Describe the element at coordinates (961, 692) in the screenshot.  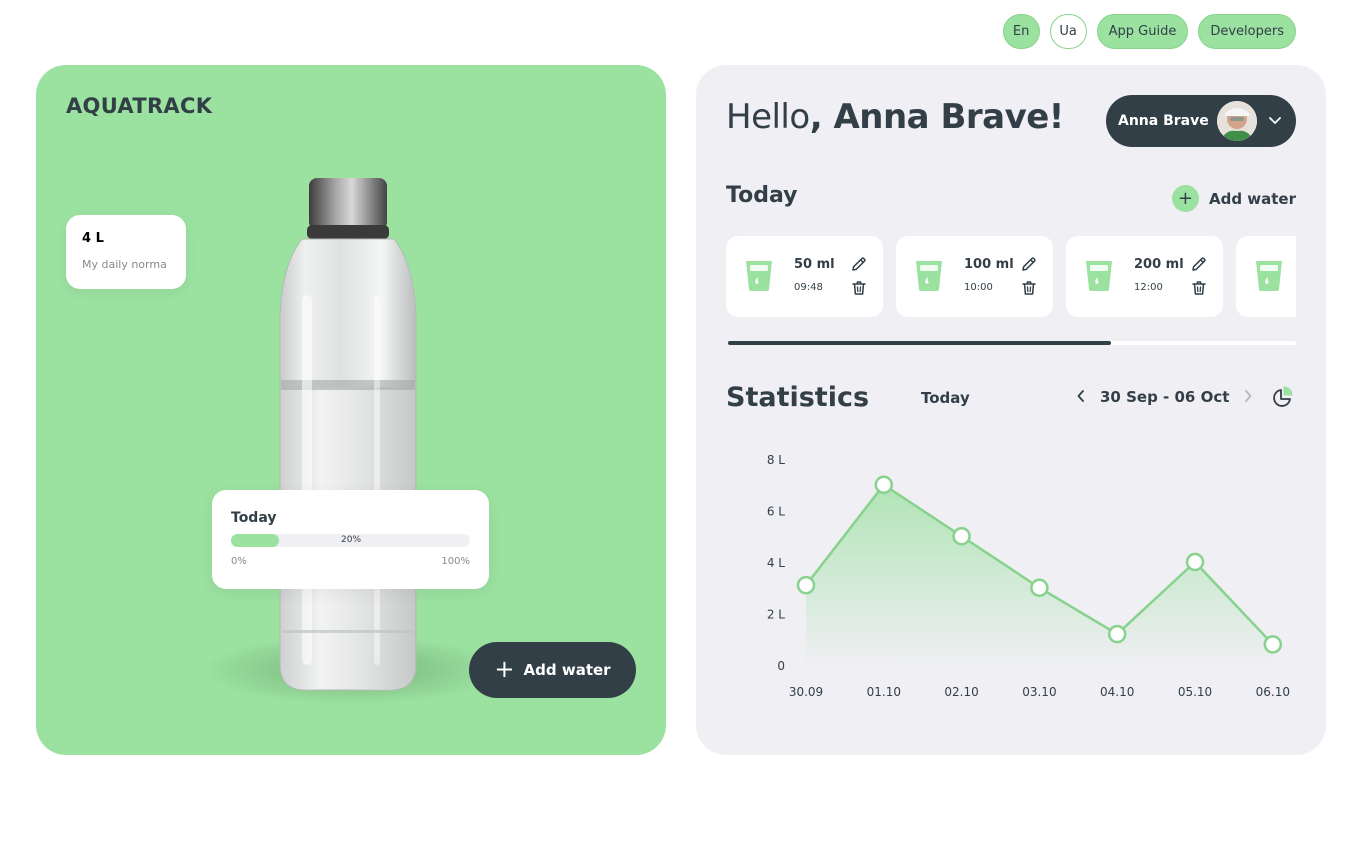
I see `x-tick-label: 02.10` at that location.